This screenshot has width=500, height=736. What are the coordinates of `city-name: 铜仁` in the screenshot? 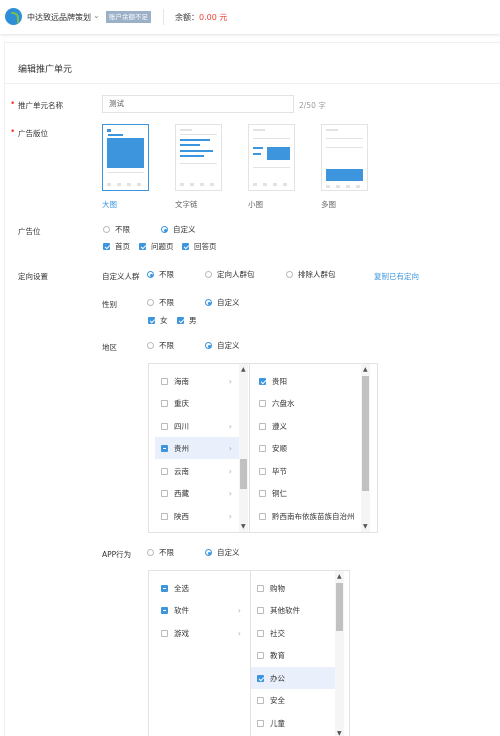 It's located at (279, 493).